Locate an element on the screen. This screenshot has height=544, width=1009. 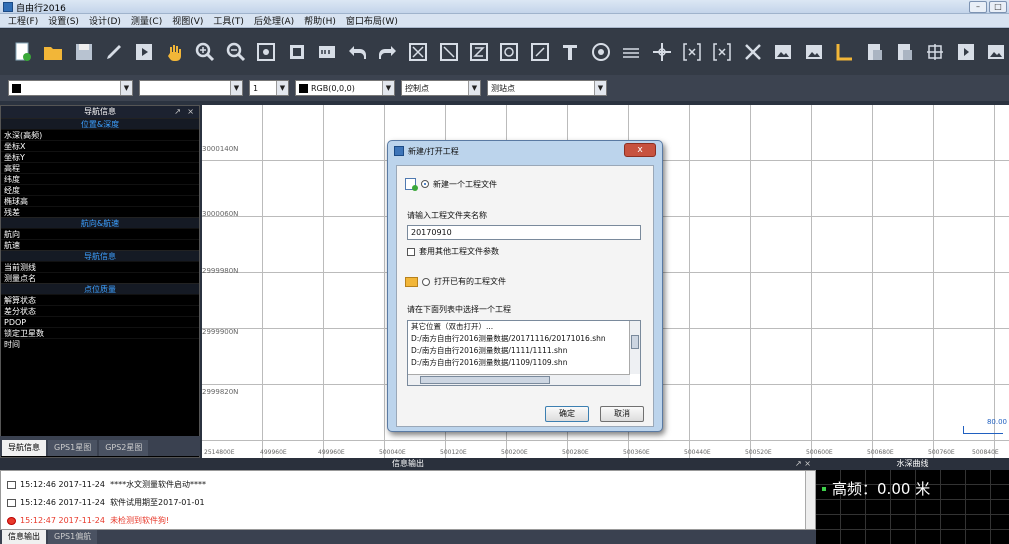
log-line-error: 15:12:47 2017-11-24 未检测到软件狗! is located at coordinates (88, 520).